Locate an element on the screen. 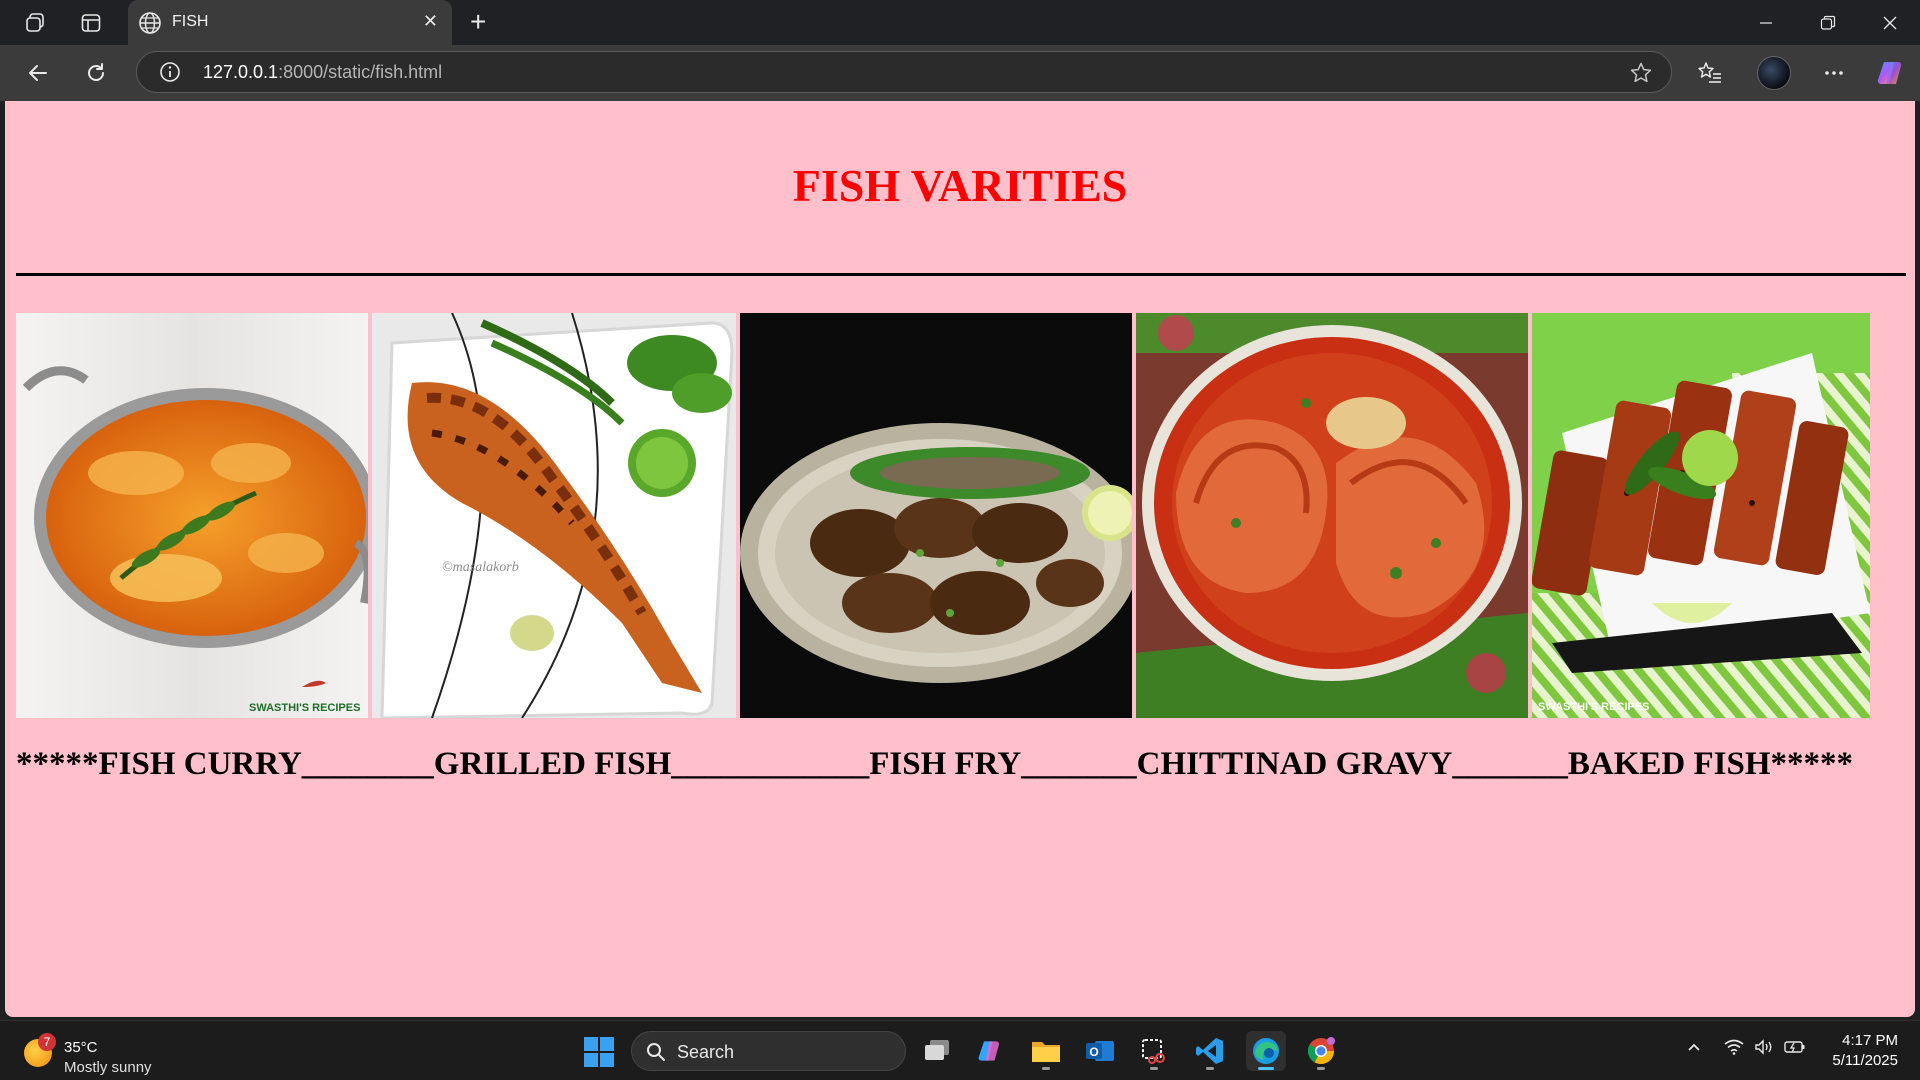 This screenshot has width=1920, height=1080. vertical-tabs-icon is located at coordinates (91, 23).